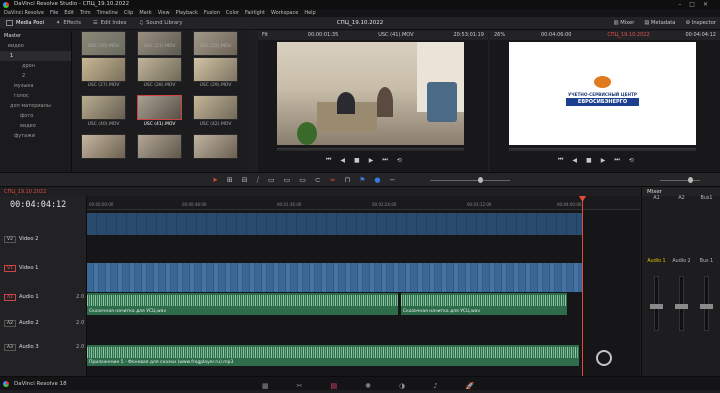 The width and height of the screenshot is (720, 393). What do you see at coordinates (309, 13) in the screenshot?
I see `menu-help: Help` at bounding box center [309, 13].